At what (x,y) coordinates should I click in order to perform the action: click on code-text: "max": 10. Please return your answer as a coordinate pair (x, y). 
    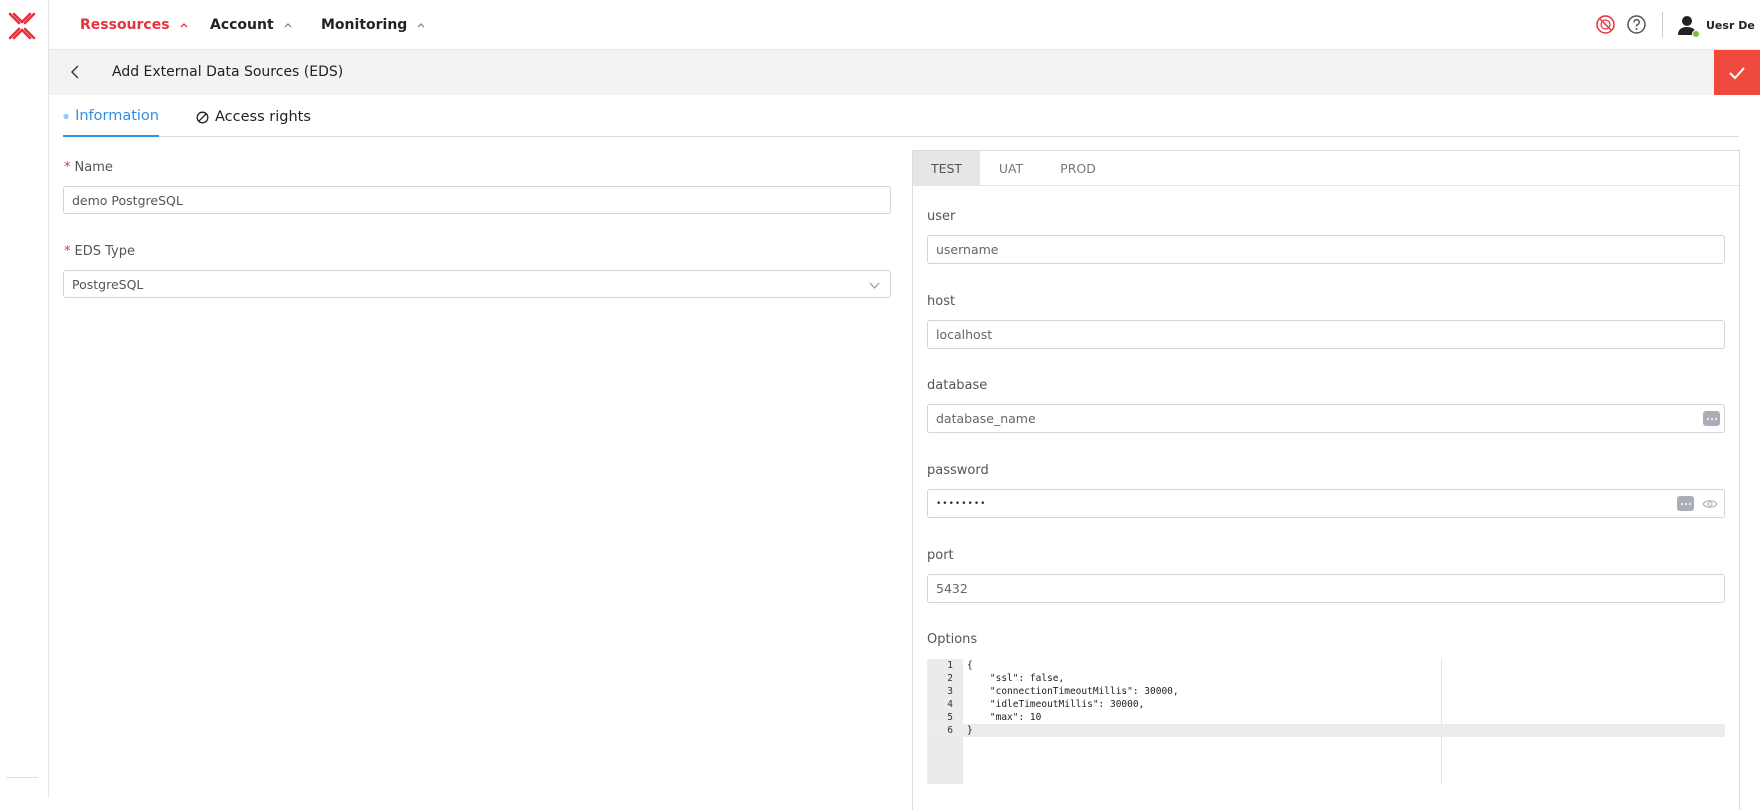
    Looking at the image, I should click on (1004, 717).